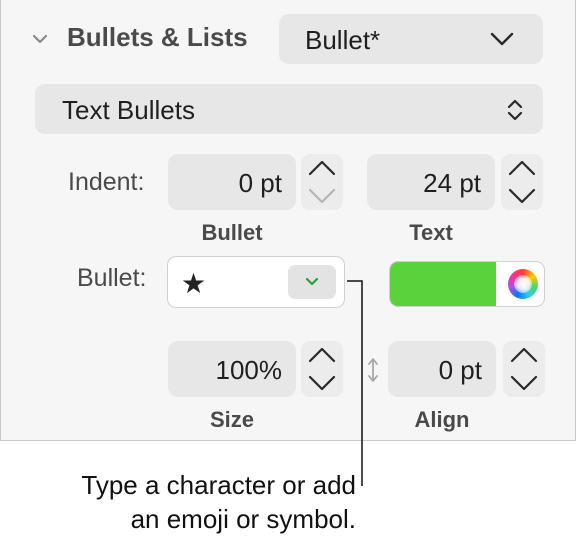 This screenshot has height=537, width=577. What do you see at coordinates (355, 383) in the screenshot?
I see `callout-leader-line` at bounding box center [355, 383].